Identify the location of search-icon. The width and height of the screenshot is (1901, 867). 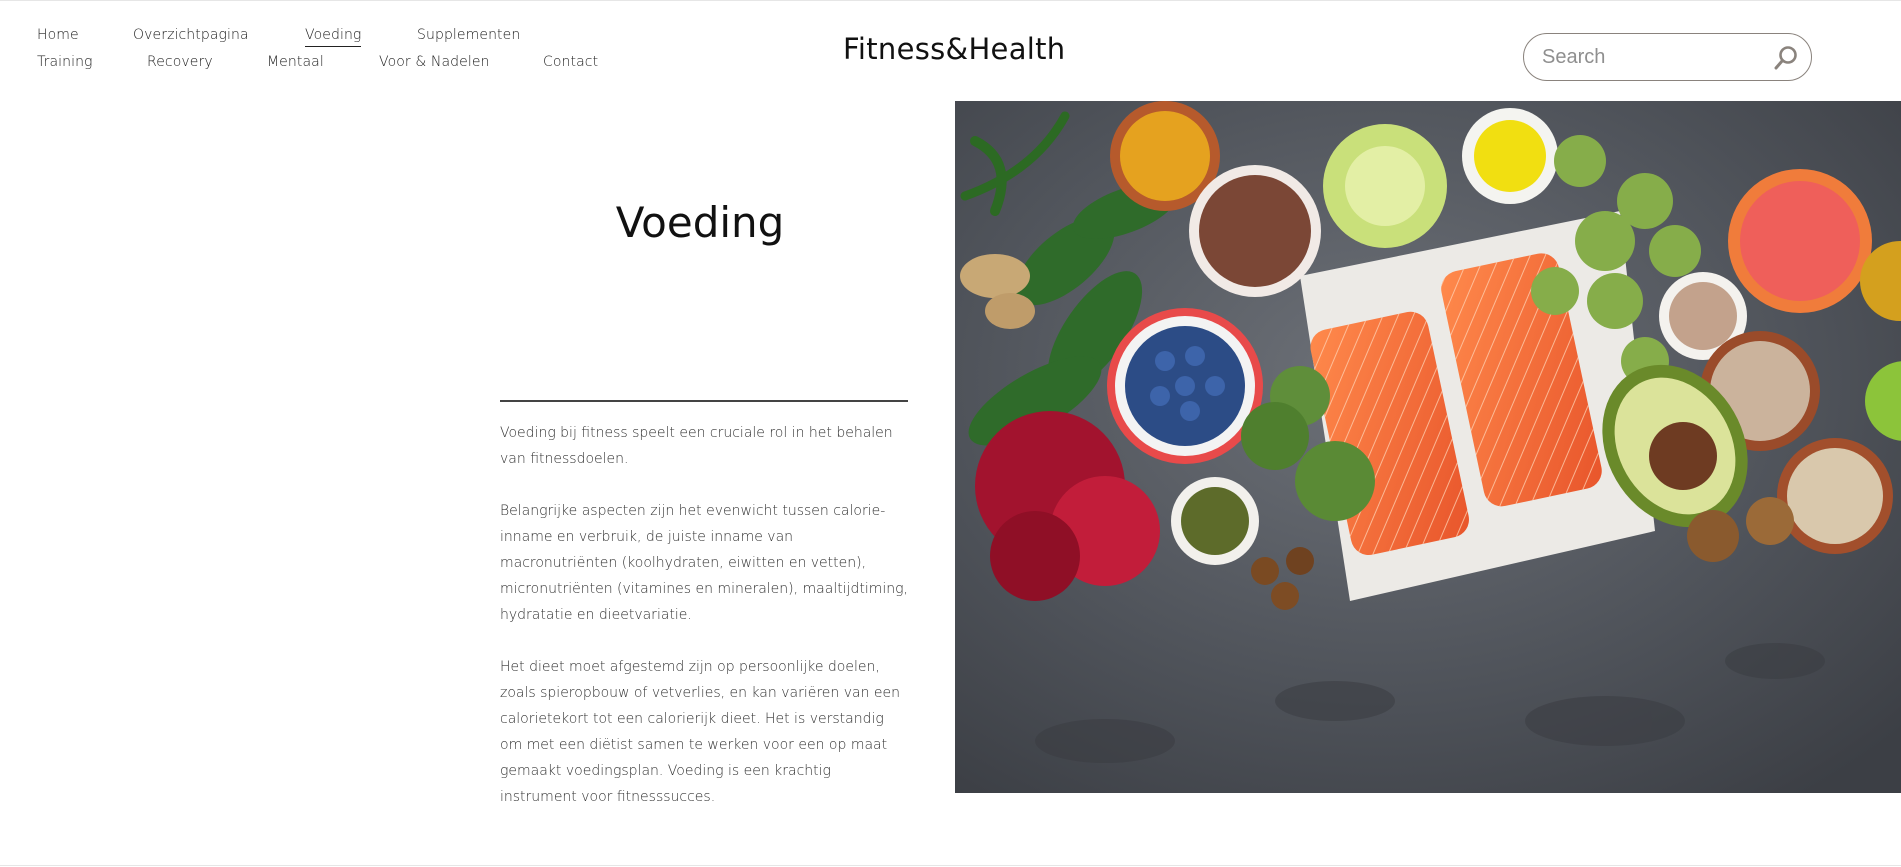
(1786, 58).